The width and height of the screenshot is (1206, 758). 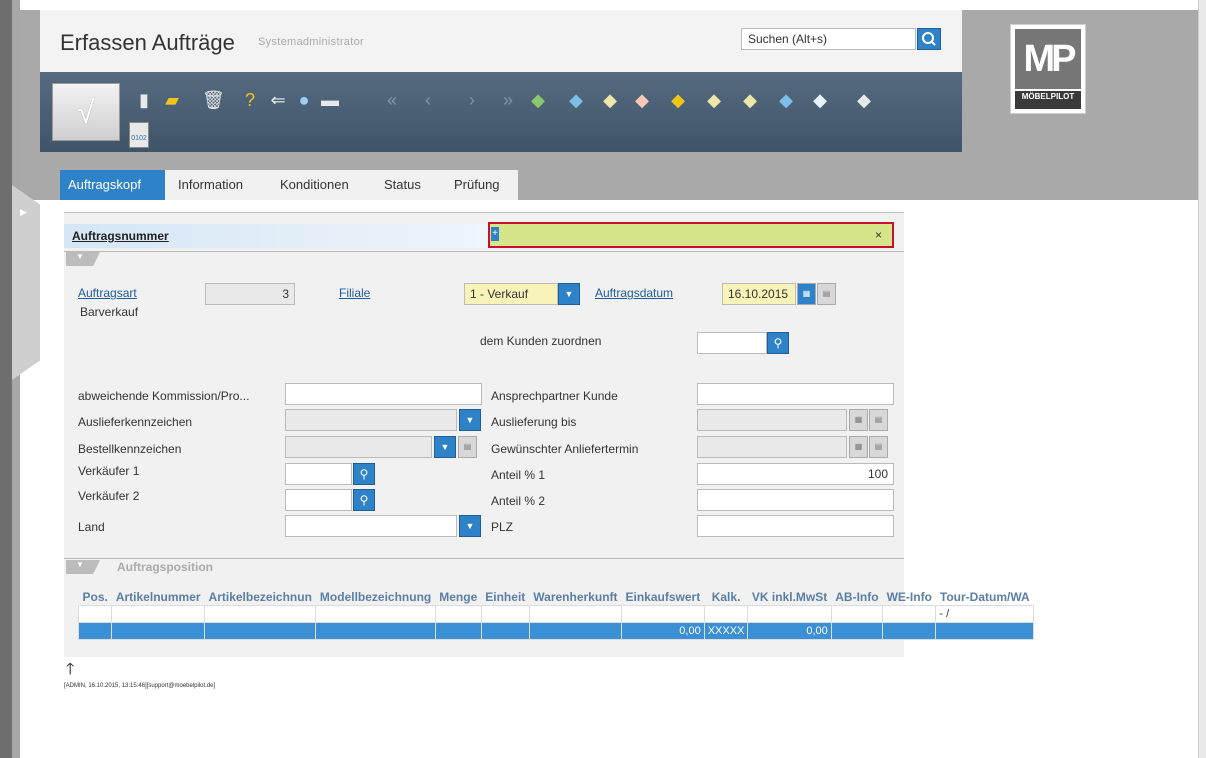 What do you see at coordinates (304, 100) in the screenshot?
I see `zoom-icon: ●` at bounding box center [304, 100].